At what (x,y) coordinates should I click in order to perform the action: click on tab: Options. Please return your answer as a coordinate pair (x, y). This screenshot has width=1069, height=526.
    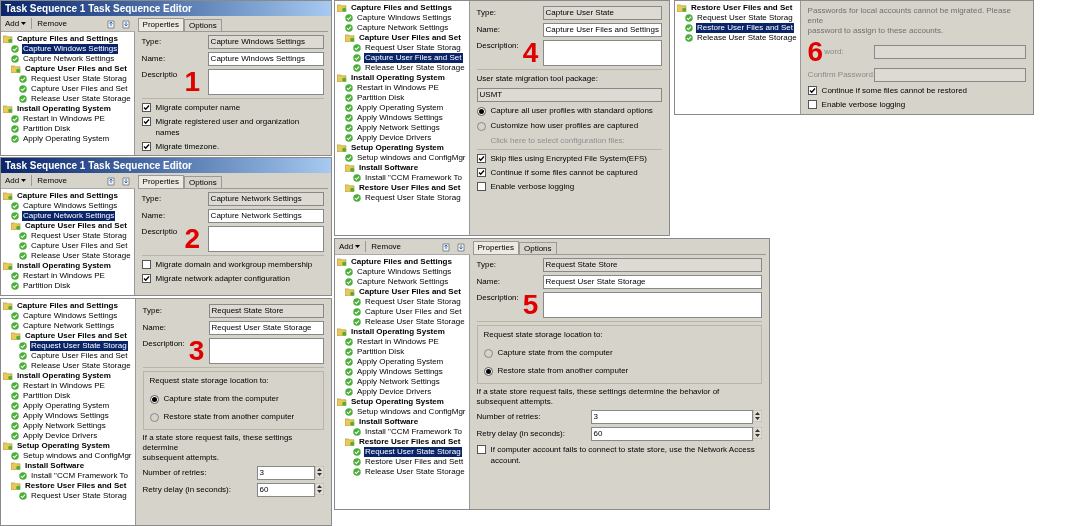
    Looking at the image, I should click on (538, 248).